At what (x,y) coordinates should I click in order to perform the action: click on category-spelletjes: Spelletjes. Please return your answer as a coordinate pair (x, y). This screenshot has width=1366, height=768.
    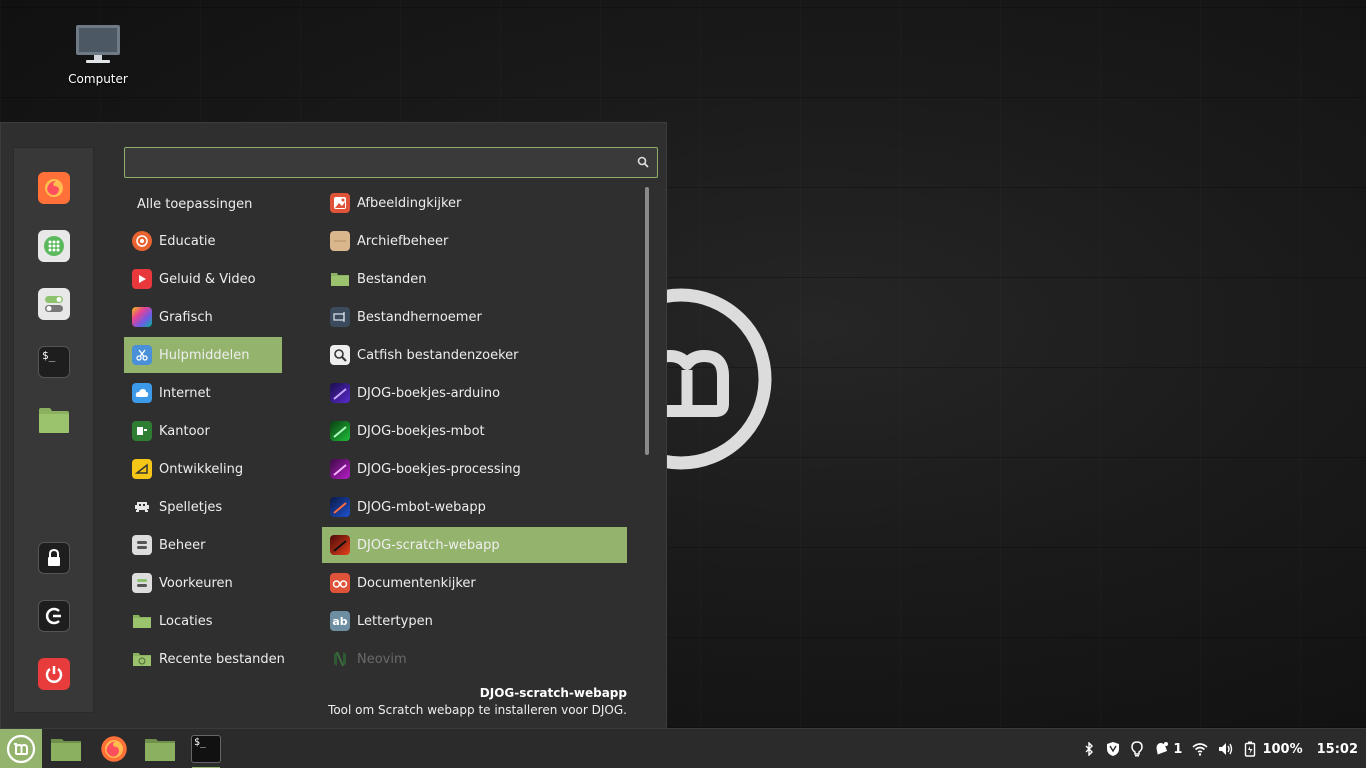
    Looking at the image, I should click on (203, 507).